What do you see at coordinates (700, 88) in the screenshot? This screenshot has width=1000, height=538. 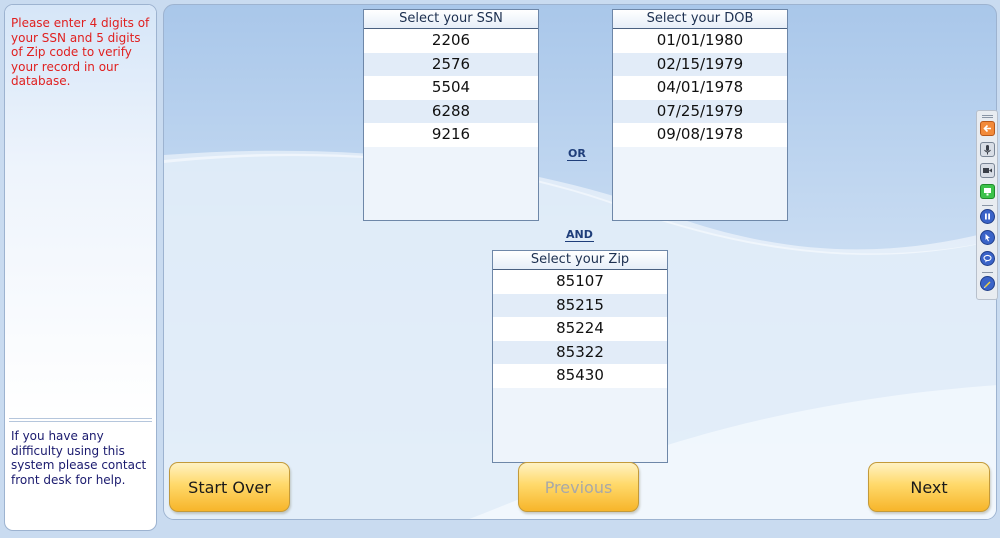 I see `dob-option: 04/01/1978` at bounding box center [700, 88].